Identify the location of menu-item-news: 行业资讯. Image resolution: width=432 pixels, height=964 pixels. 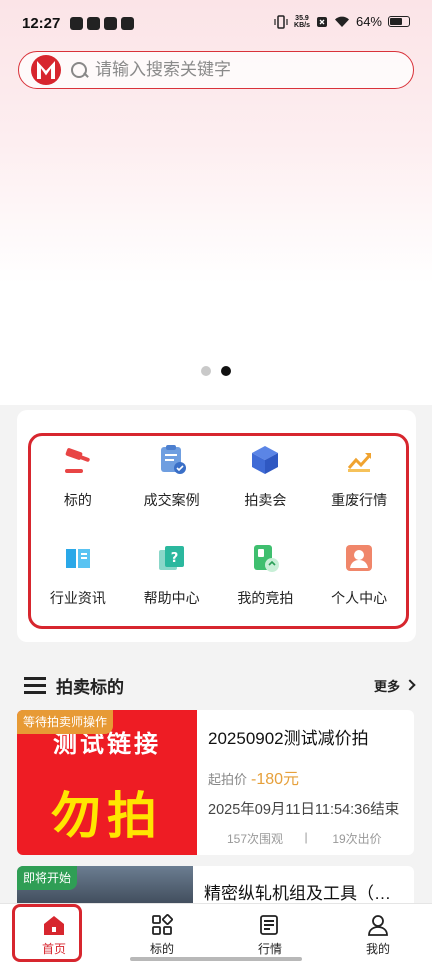
(78, 583).